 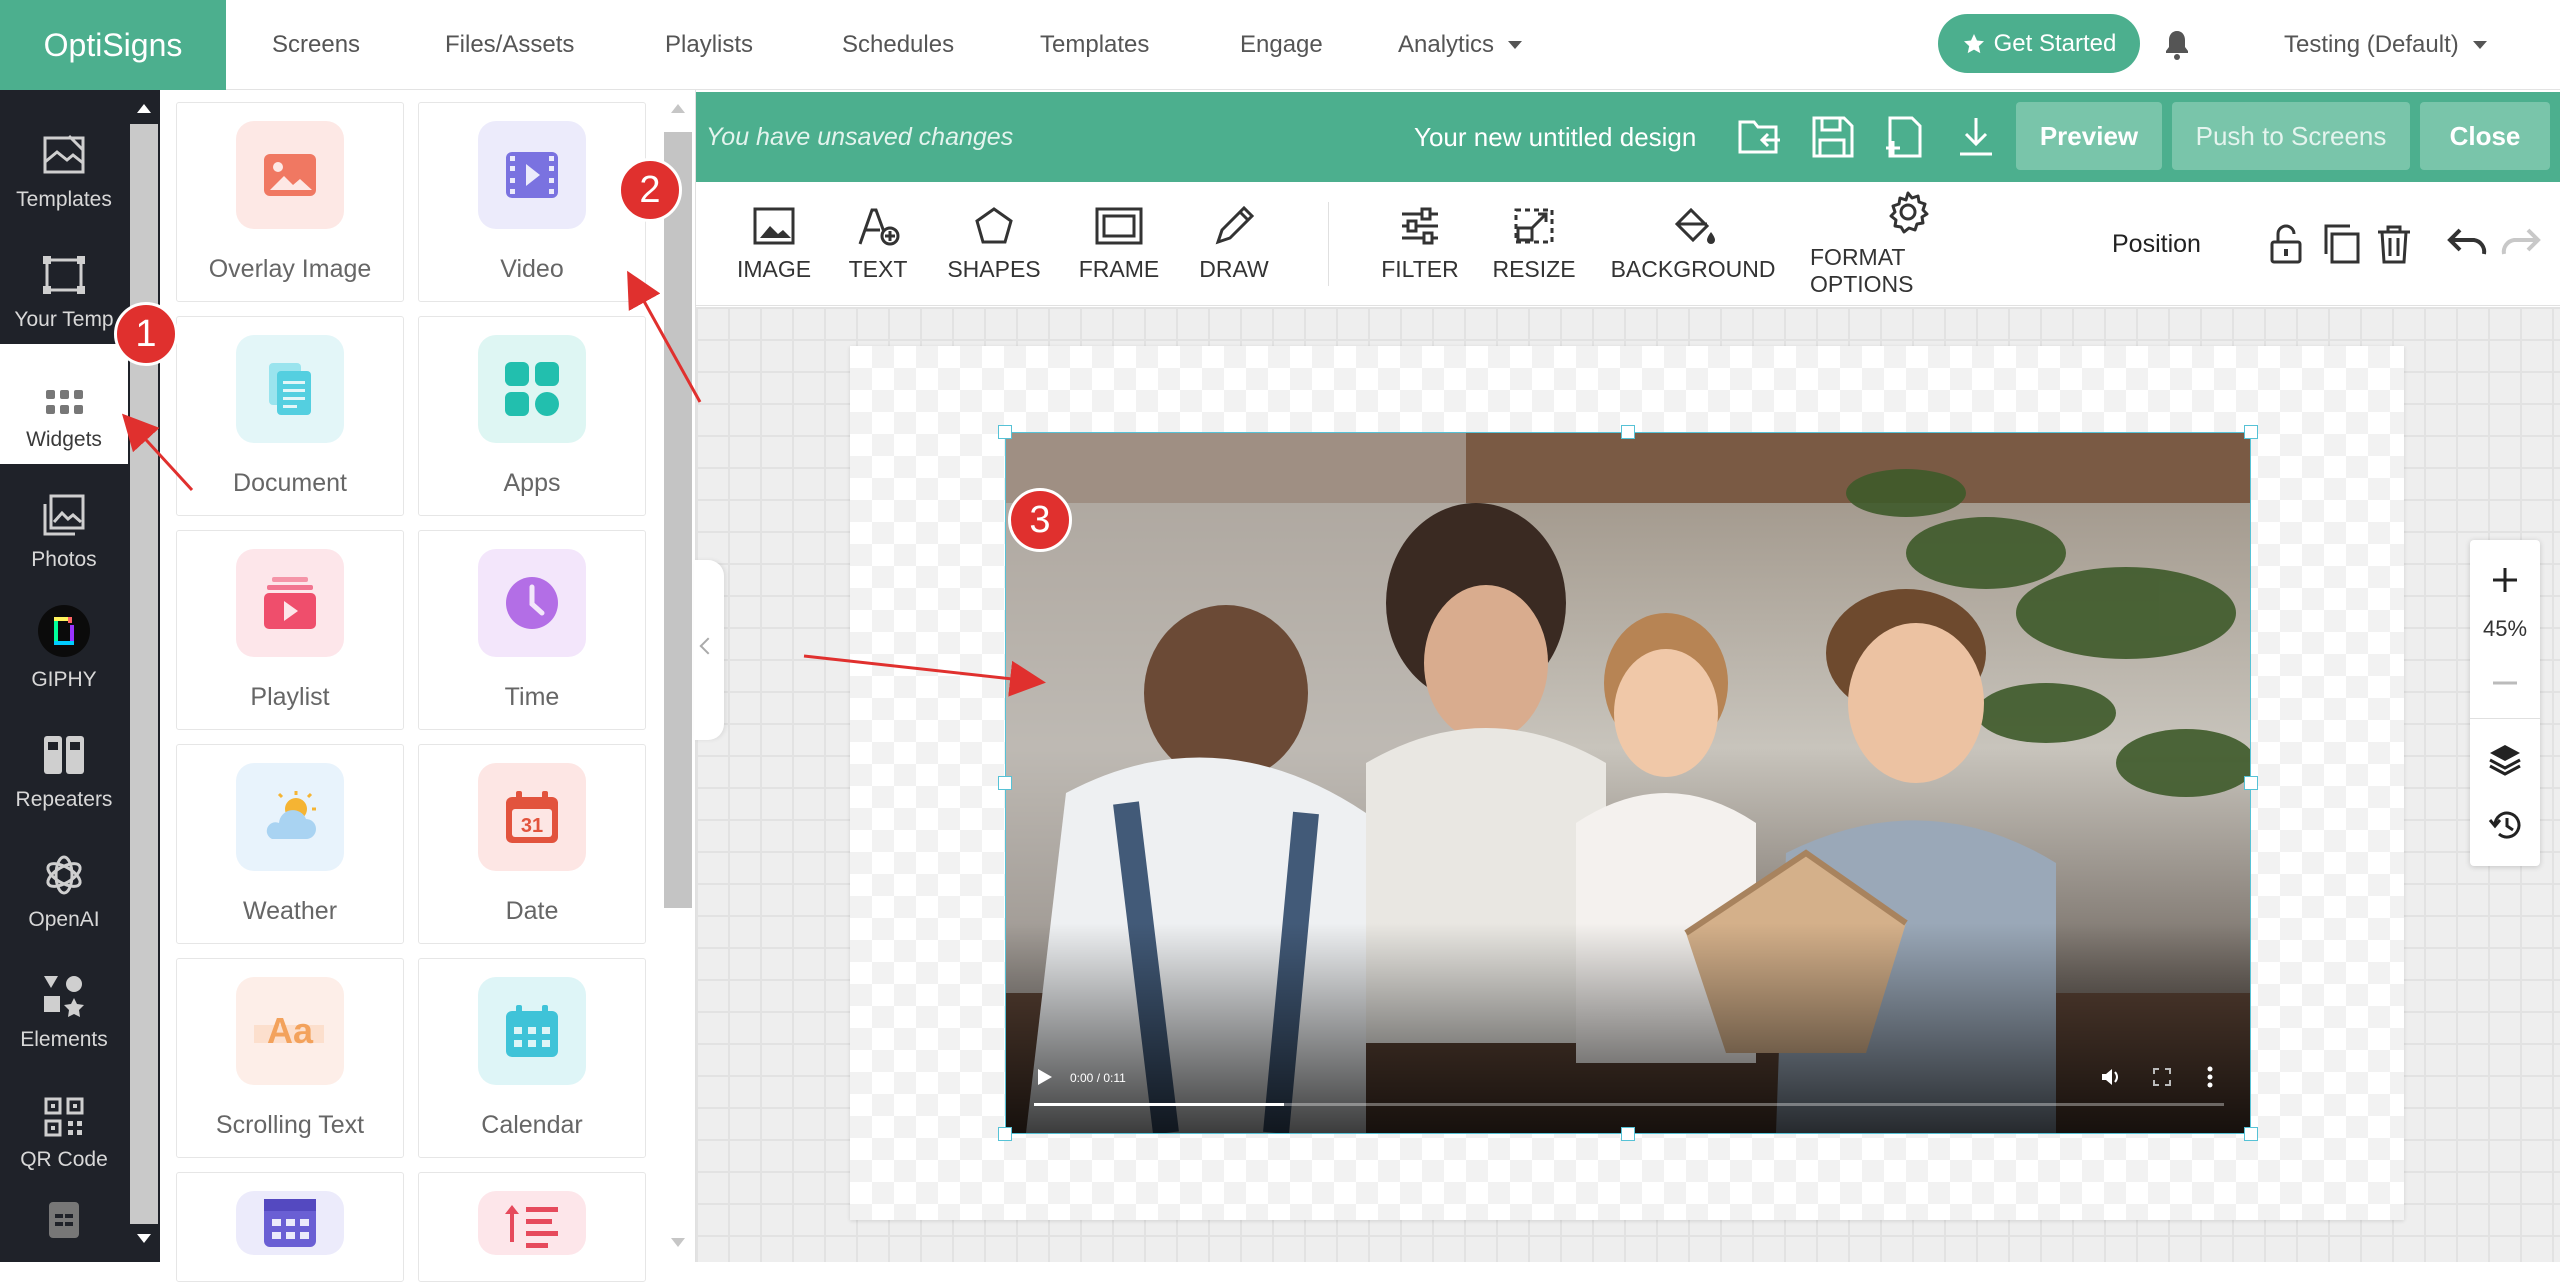 What do you see at coordinates (2251, 783) in the screenshot?
I see `resize-handle-right` at bounding box center [2251, 783].